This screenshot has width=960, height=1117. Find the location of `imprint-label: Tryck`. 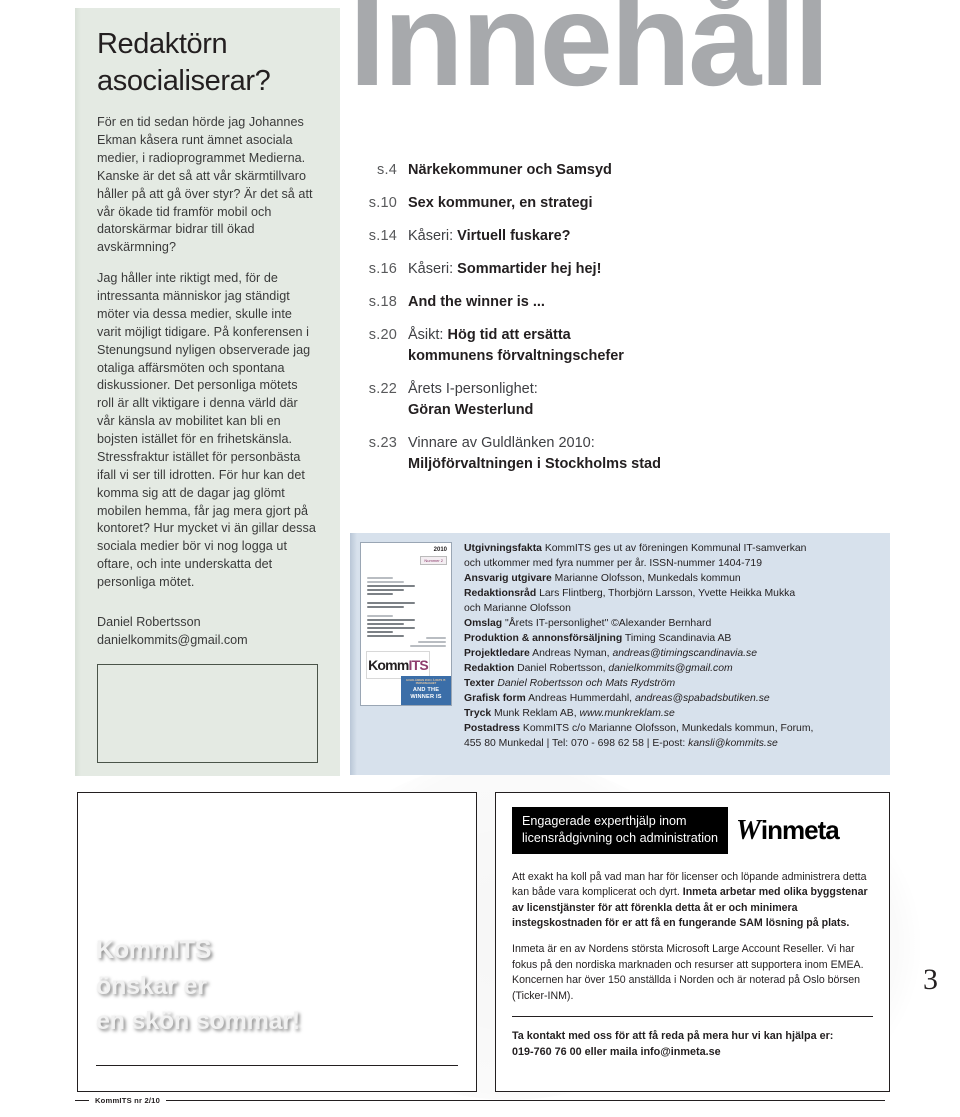

imprint-label: Tryck is located at coordinates (478, 713).